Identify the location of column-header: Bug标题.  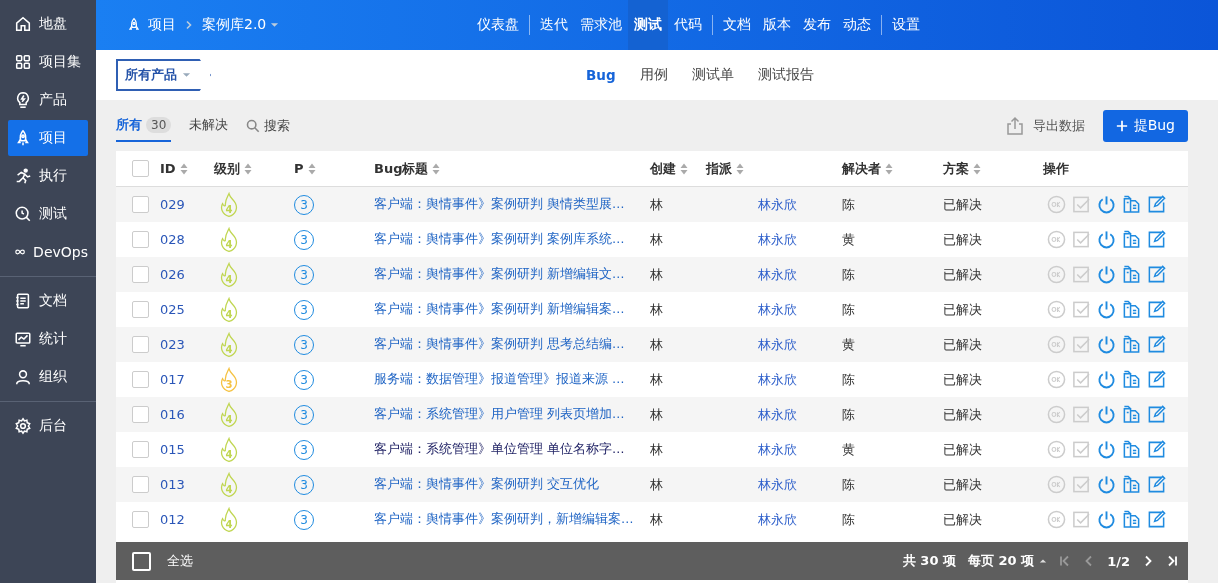
(512, 168).